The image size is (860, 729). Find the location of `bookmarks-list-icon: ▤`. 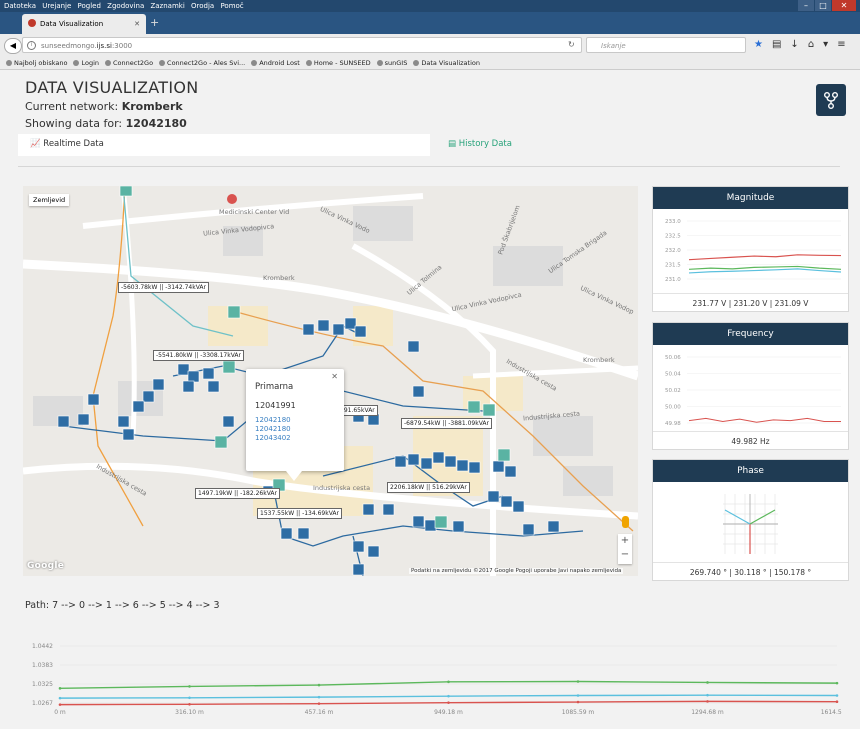

bookmarks-list-icon: ▤ is located at coordinates (776, 44).